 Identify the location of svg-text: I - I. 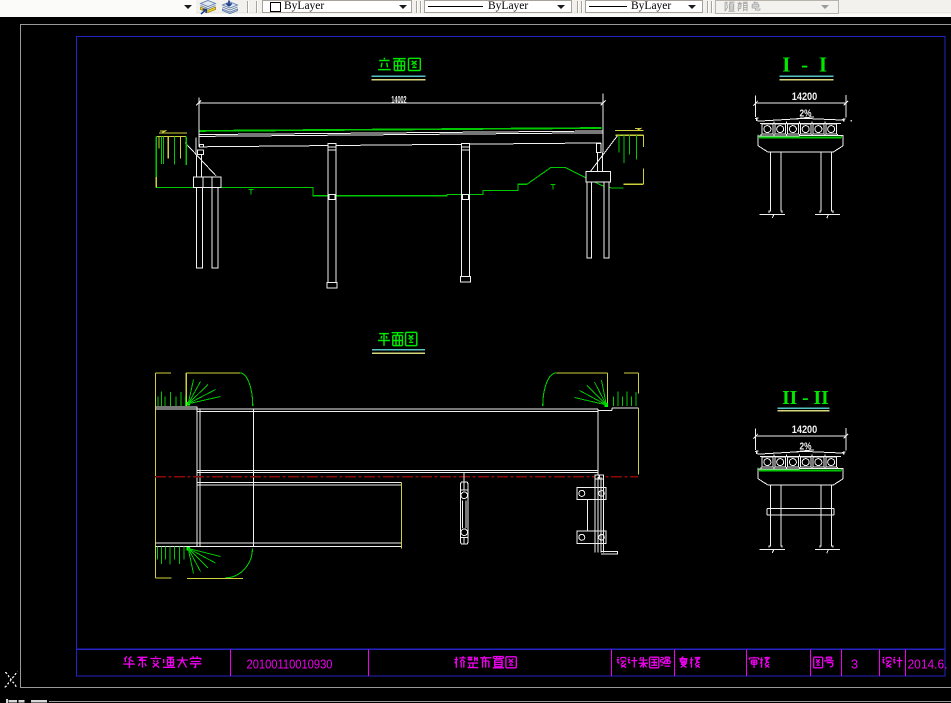
(806, 65).